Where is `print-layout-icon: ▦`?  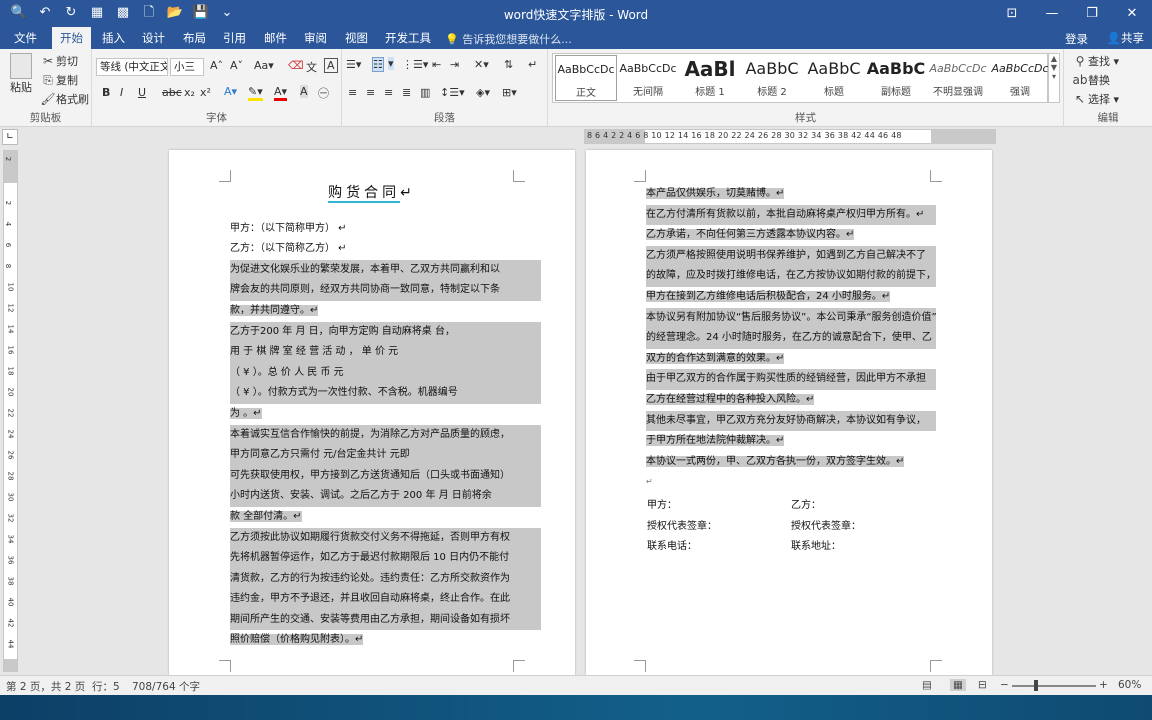
print-layout-icon: ▦ is located at coordinates (958, 685).